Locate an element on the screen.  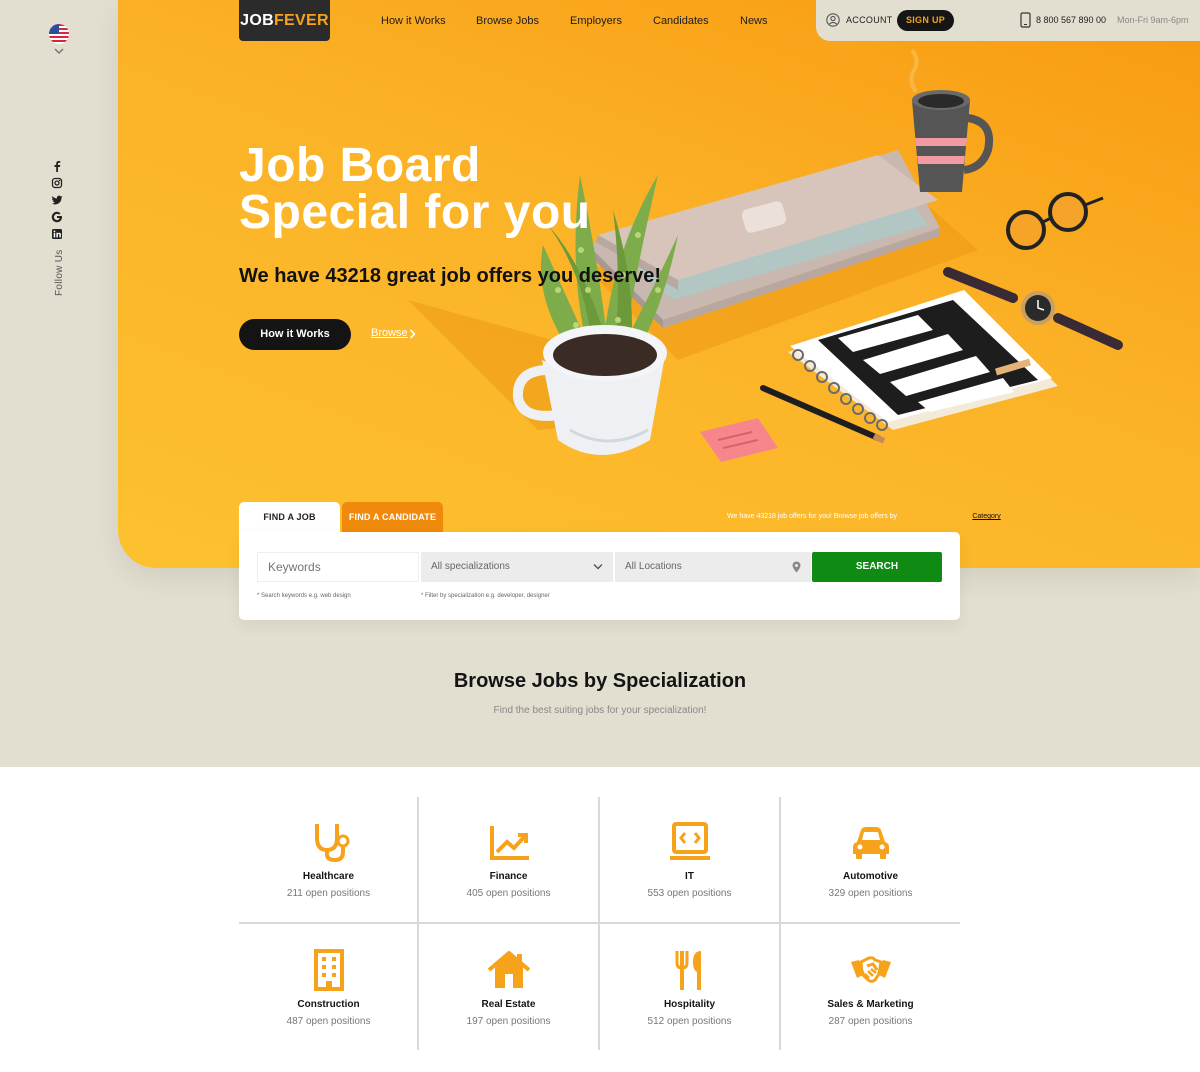
category-automotive: Automotive 329 open positions is located at coordinates (870, 859).